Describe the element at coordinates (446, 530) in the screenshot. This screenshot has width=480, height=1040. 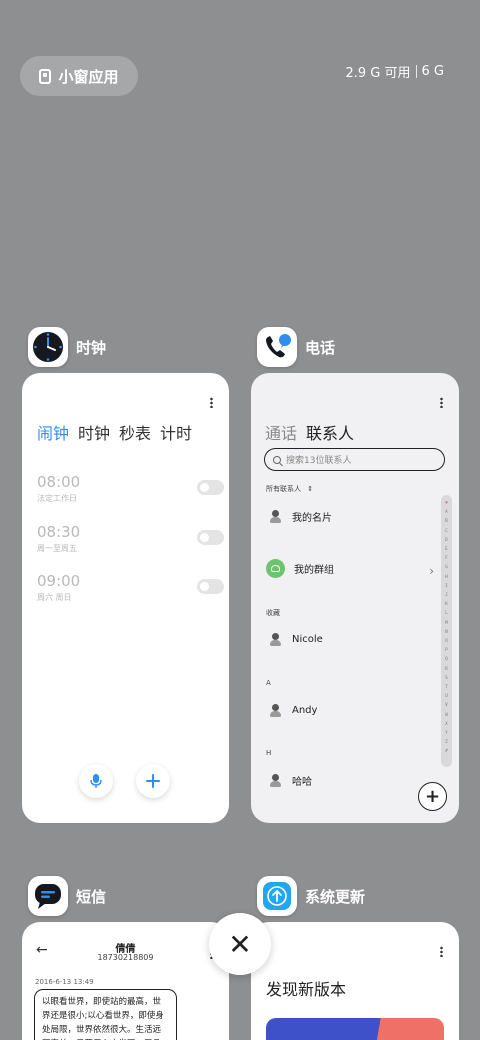
I see `index-letter: C` at that location.